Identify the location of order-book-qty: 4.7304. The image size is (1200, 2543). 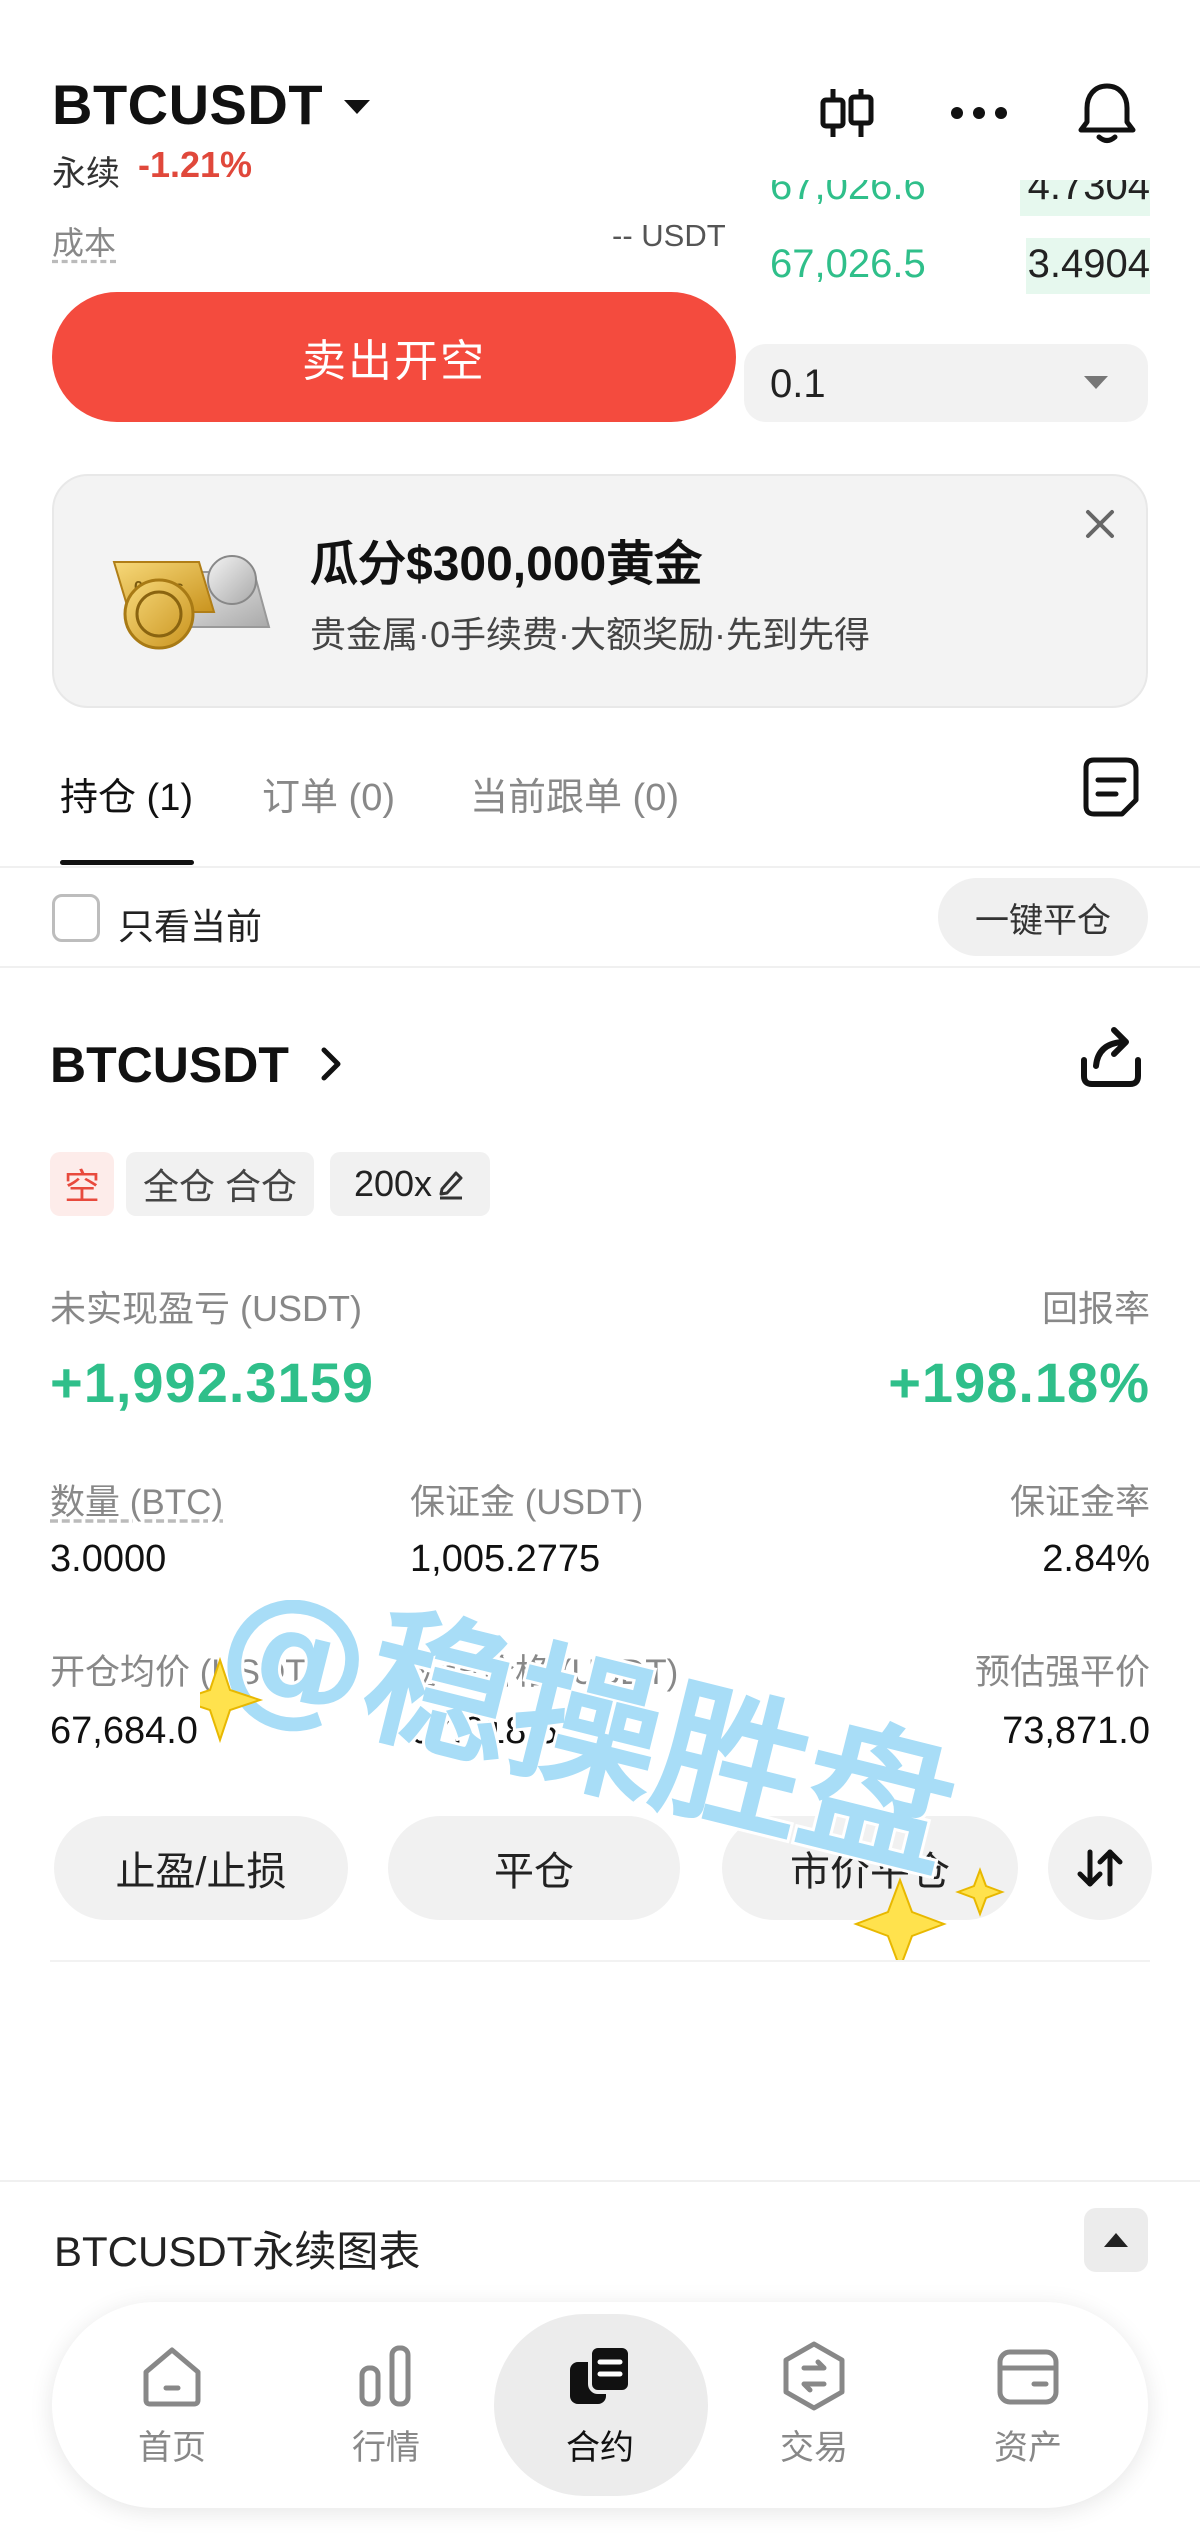
(1088, 194).